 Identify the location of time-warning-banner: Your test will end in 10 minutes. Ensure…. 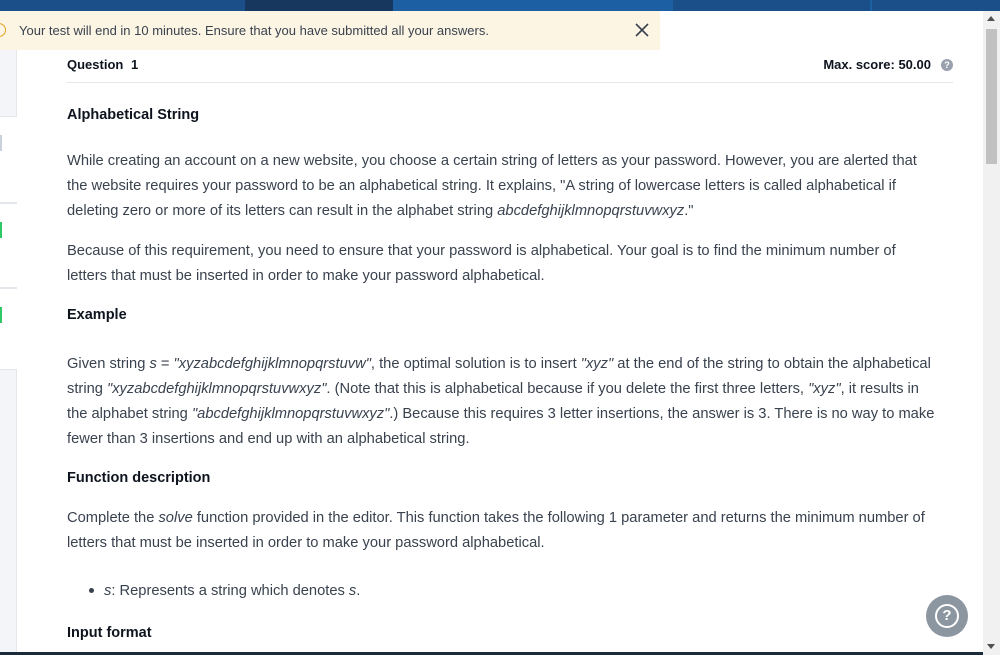
(330, 30).